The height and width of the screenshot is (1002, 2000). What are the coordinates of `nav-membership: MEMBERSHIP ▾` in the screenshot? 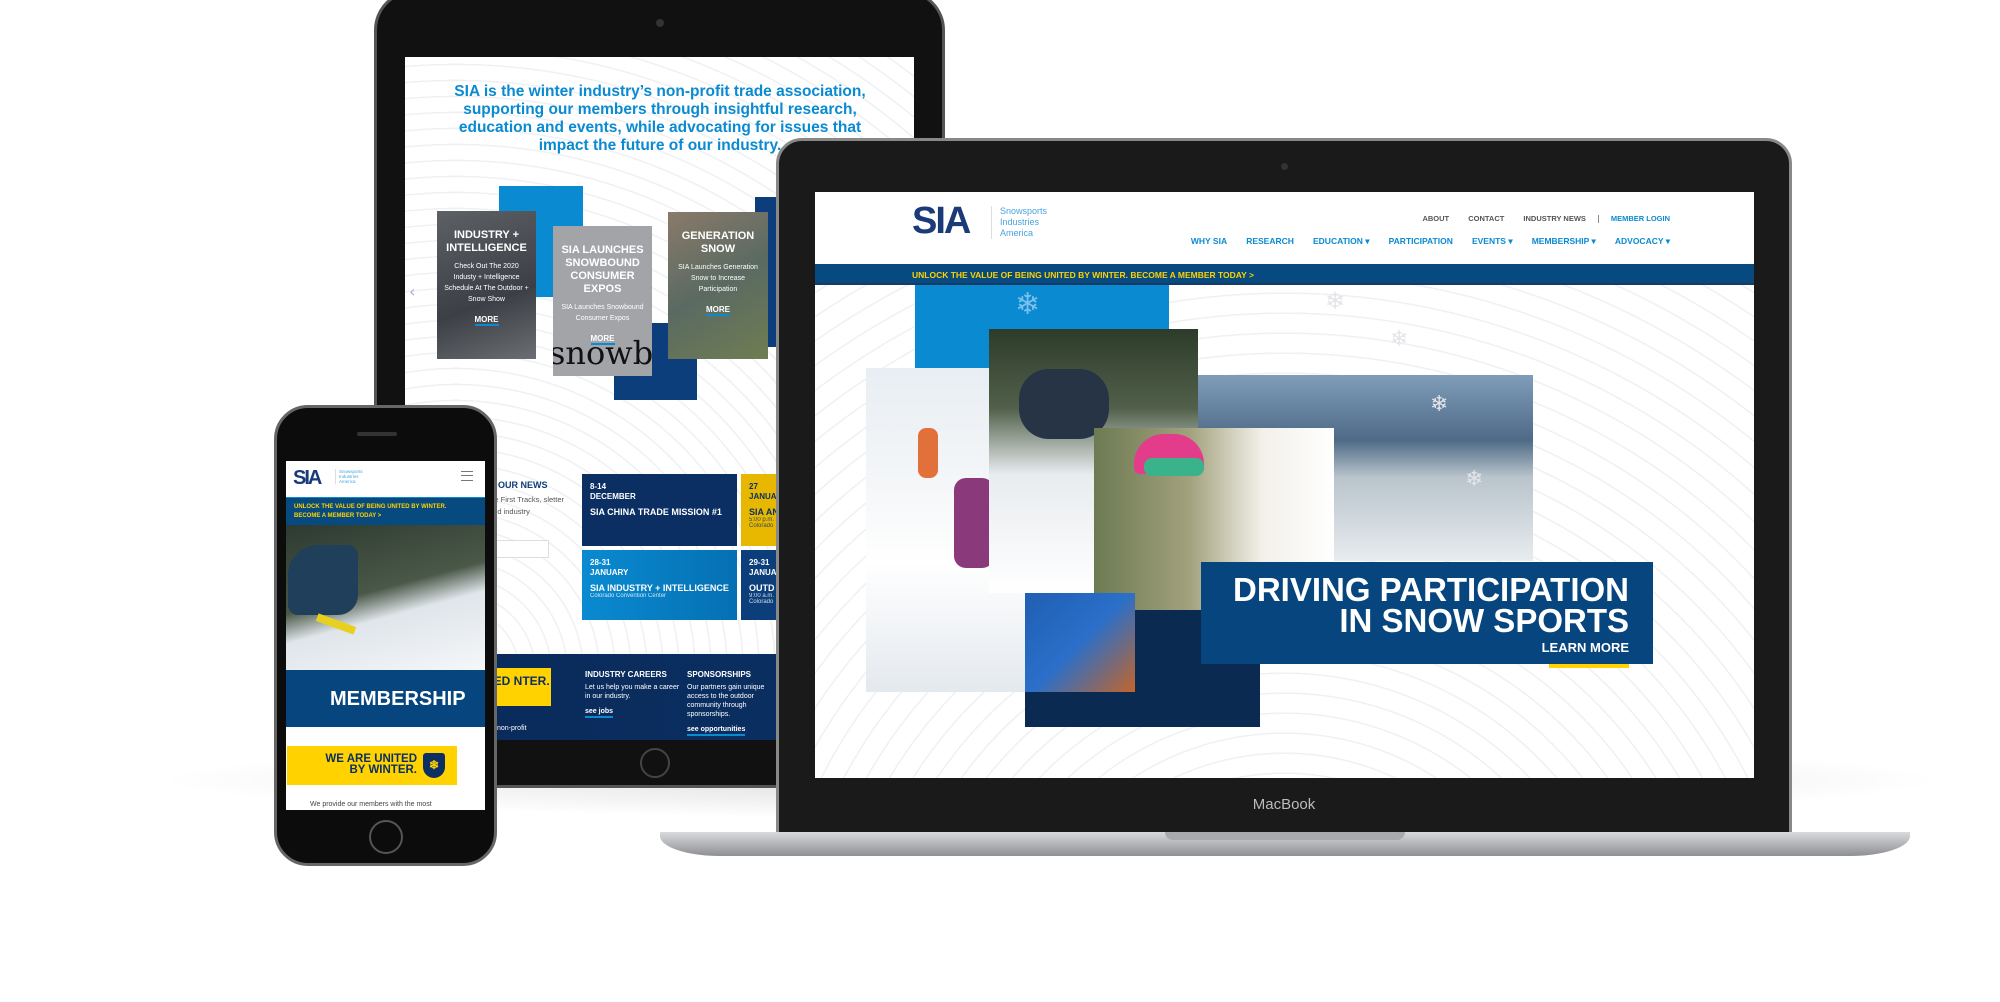 It's located at (1564, 241).